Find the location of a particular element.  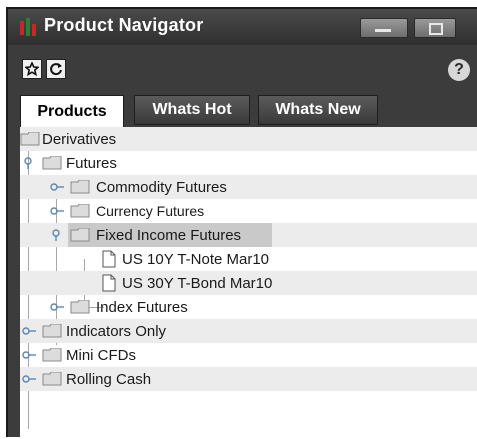

tab-bar: Products Whats Hot Whats New is located at coordinates (242, 111).